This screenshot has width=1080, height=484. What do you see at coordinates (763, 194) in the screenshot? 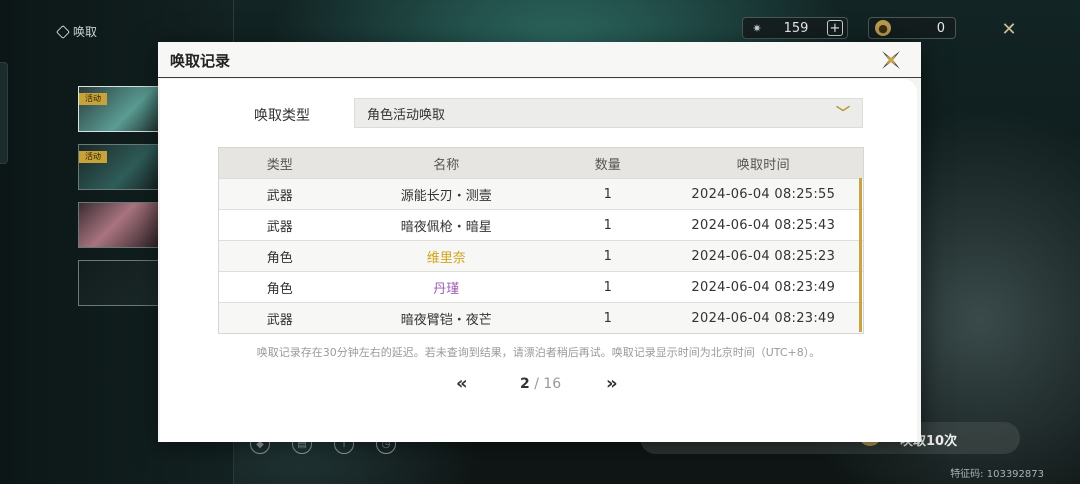
I see `cell-time: 2024-06-04 08:25:55` at bounding box center [763, 194].